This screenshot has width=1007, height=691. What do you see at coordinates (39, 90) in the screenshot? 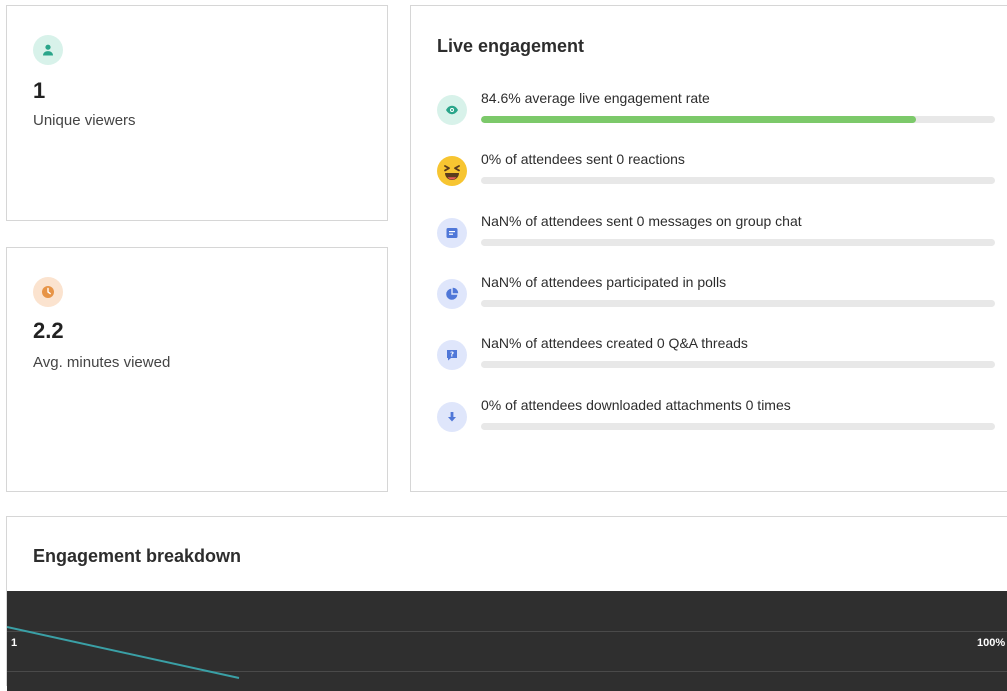
I see `unique-viewers-value: 1` at bounding box center [39, 90].